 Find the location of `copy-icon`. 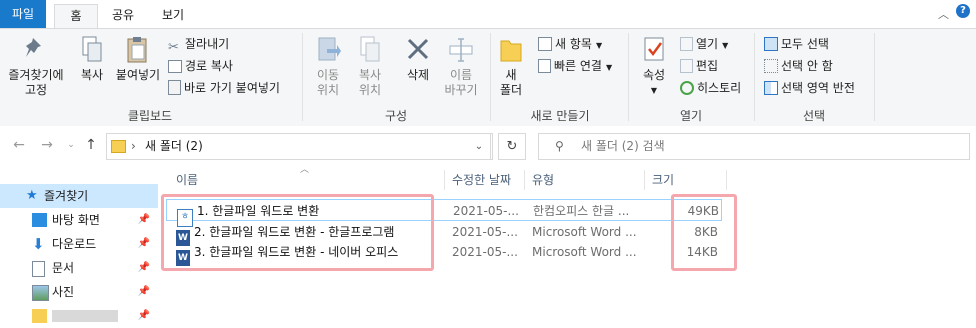

copy-icon is located at coordinates (92, 49).